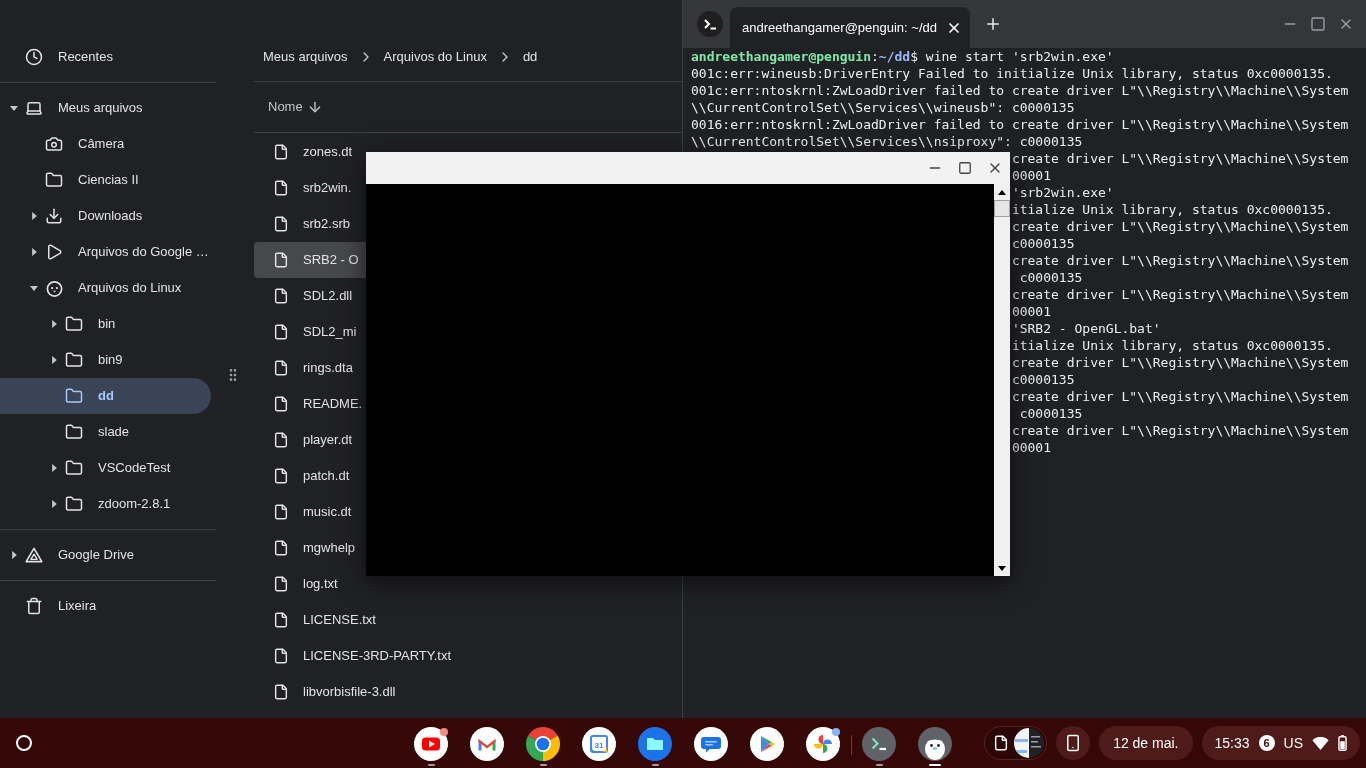 The height and width of the screenshot is (768, 1366). I want to click on file-row: rings.dta, so click(310, 368).